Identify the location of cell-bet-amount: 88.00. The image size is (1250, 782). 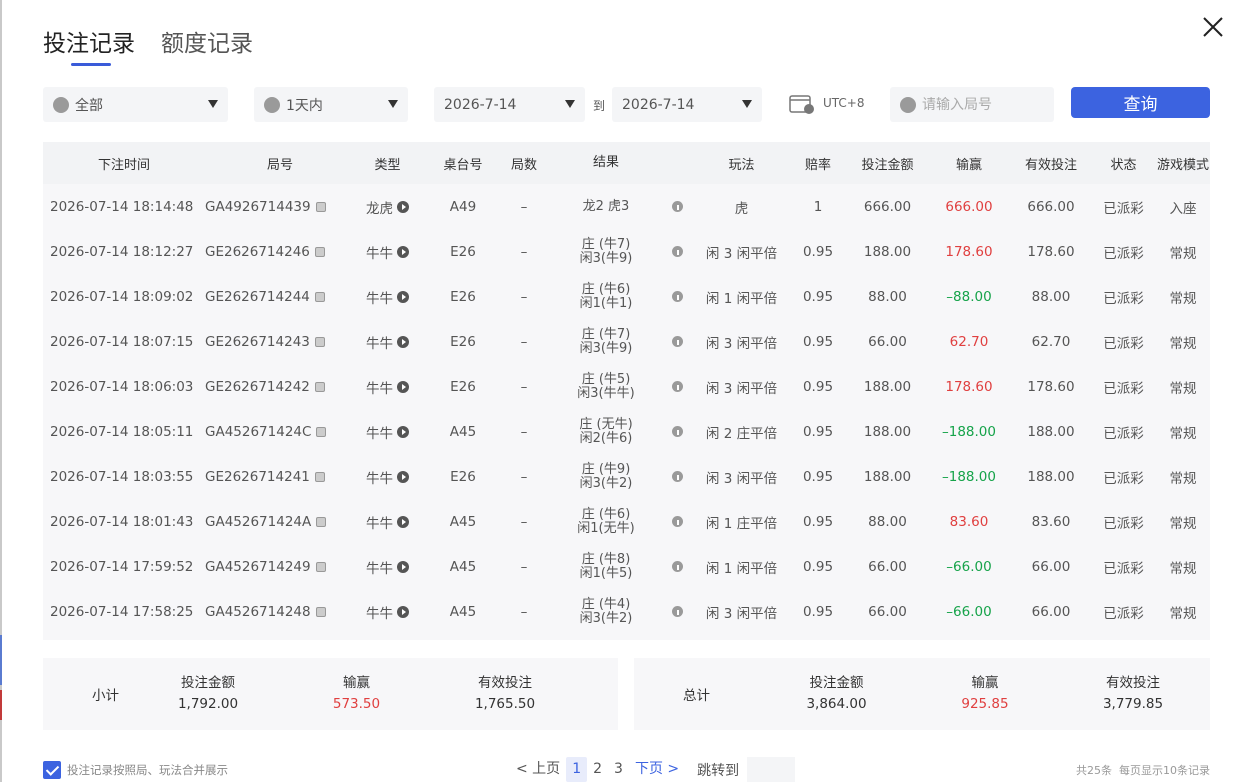
(887, 296).